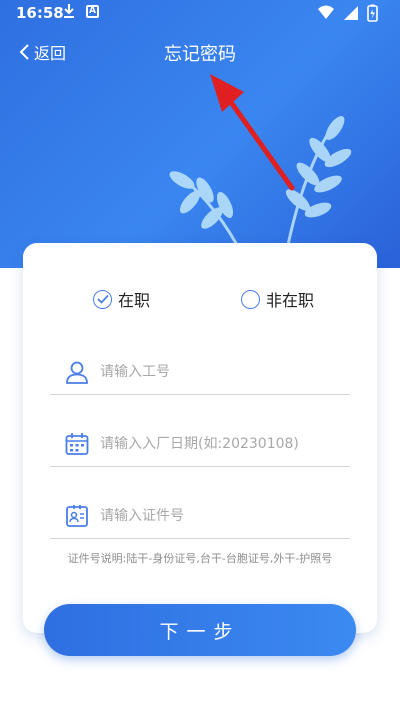 The width and height of the screenshot is (400, 710). Describe the element at coordinates (69, 11) in the screenshot. I see `download-icon` at that location.